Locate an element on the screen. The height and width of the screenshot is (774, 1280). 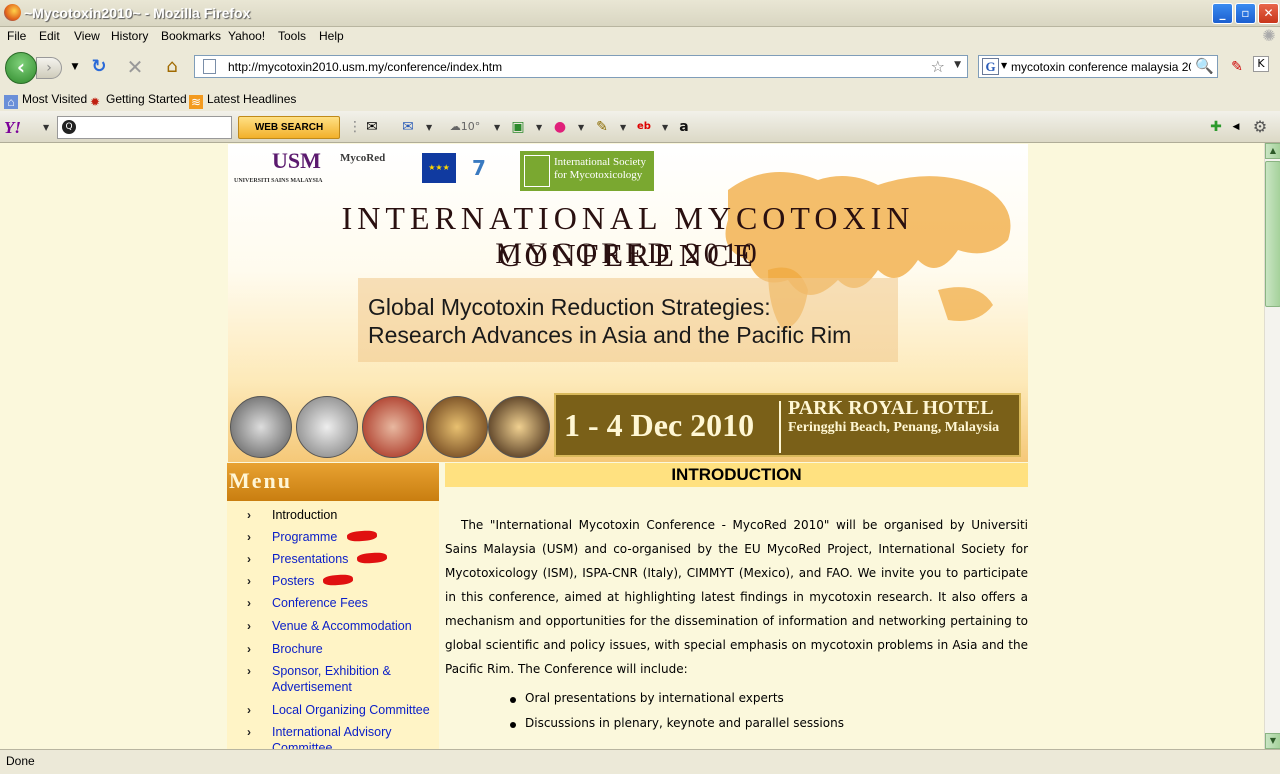
search-bar: G ▼ 🔍 is located at coordinates (1098, 66).